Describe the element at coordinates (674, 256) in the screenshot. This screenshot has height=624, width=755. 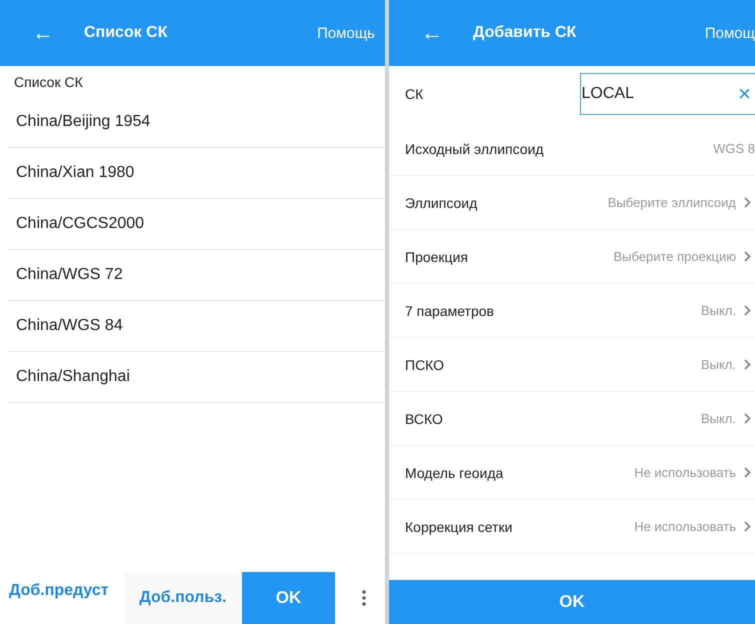
I see `row-value: Выберите проекцию` at that location.